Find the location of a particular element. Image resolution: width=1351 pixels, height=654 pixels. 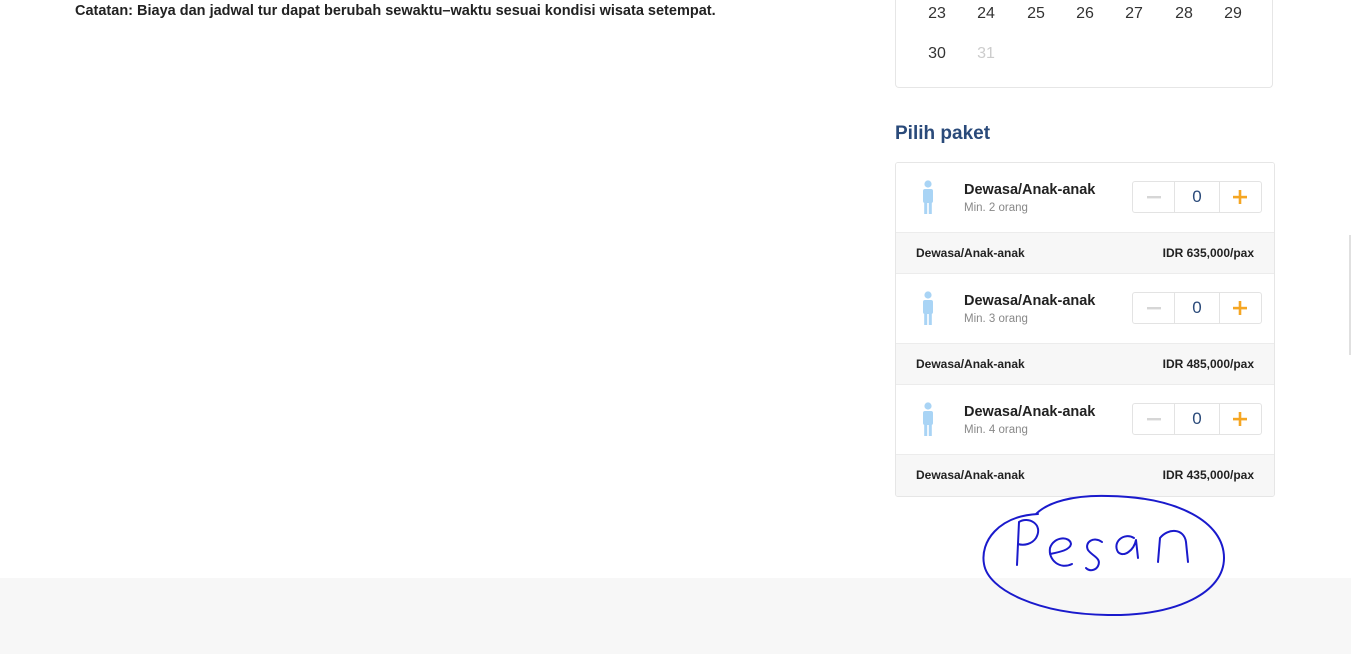

calendar-day: 26 is located at coordinates (1085, 14).